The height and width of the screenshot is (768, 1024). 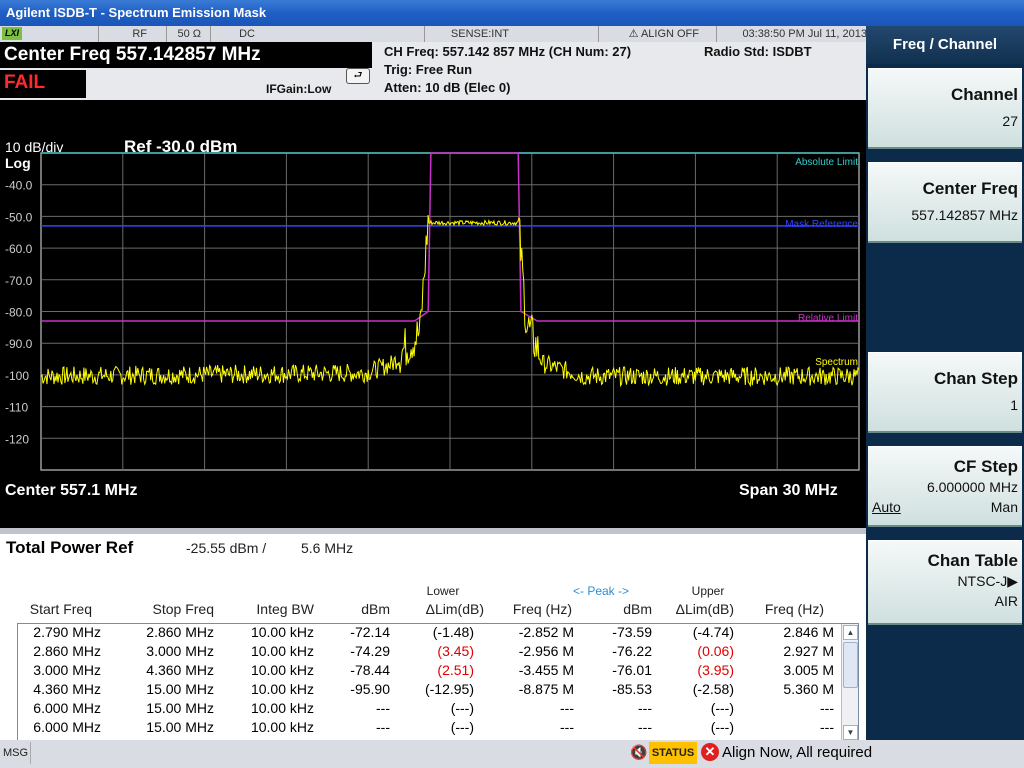 I want to click on span-footer: Span 30 MHz, so click(x=788, y=490).